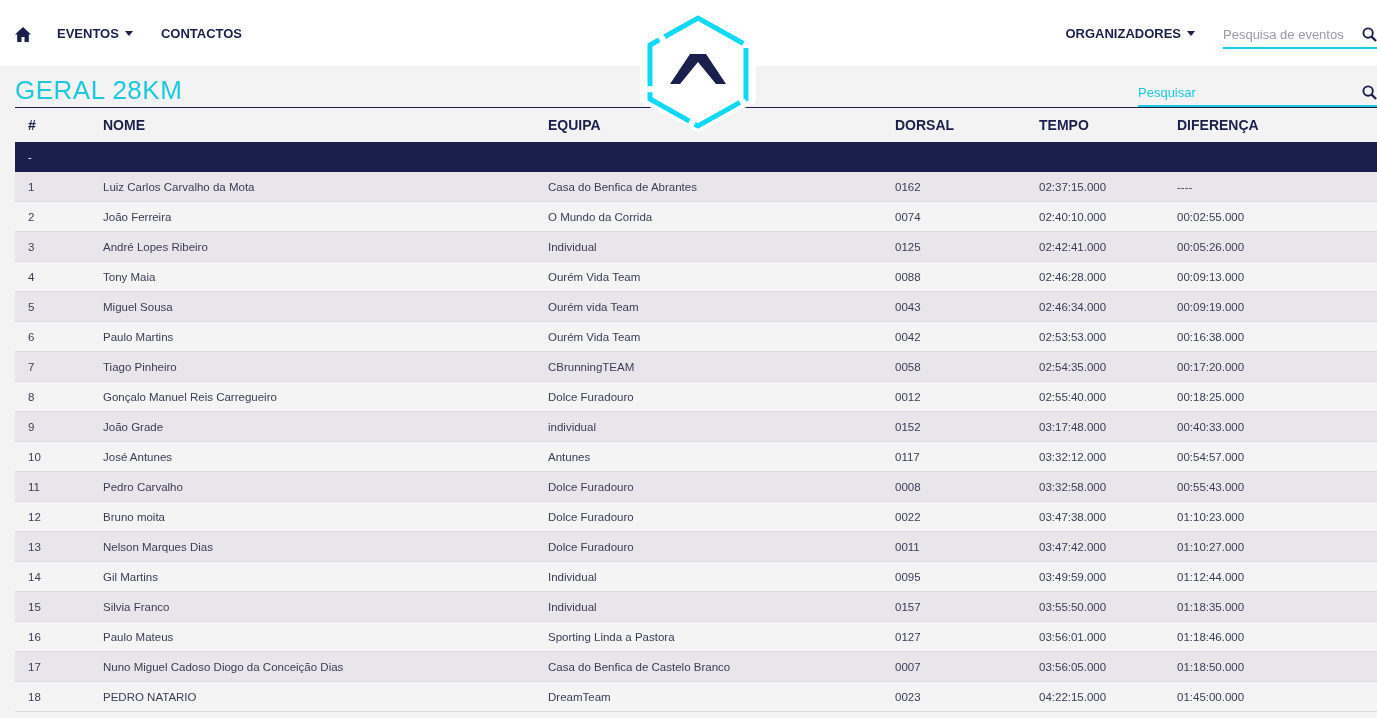 Image resolution: width=1377 pixels, height=718 pixels. What do you see at coordinates (124, 125) in the screenshot?
I see `column-header: NOME` at bounding box center [124, 125].